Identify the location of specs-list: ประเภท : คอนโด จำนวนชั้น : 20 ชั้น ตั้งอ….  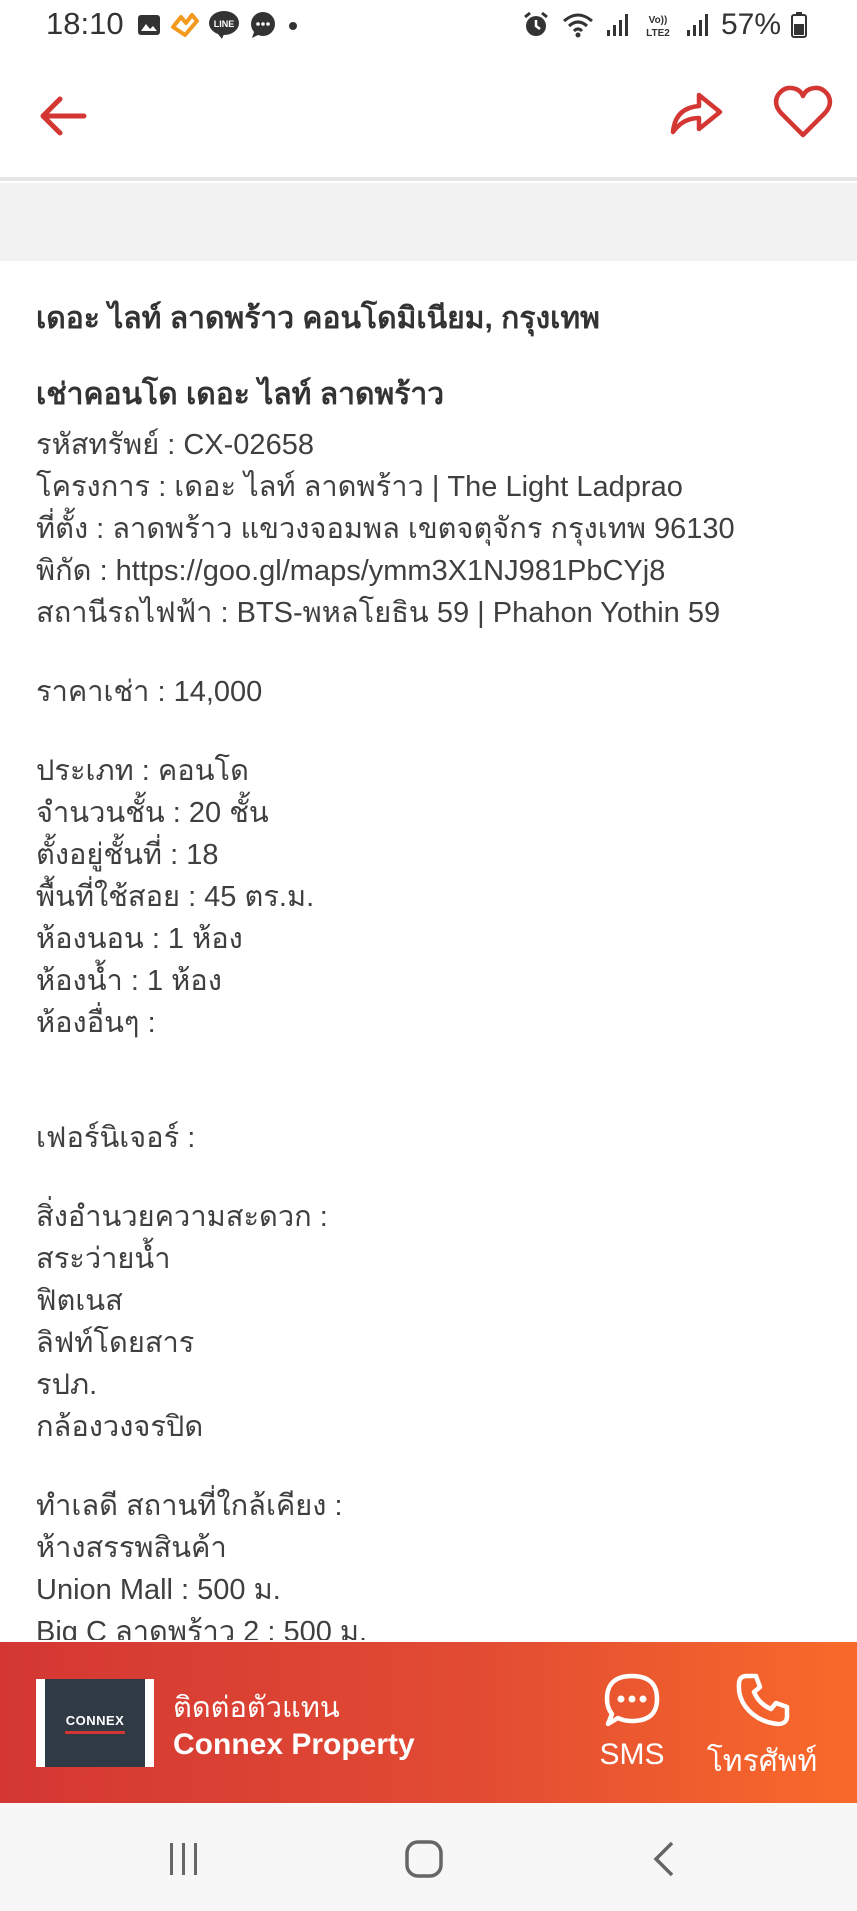
(436, 897).